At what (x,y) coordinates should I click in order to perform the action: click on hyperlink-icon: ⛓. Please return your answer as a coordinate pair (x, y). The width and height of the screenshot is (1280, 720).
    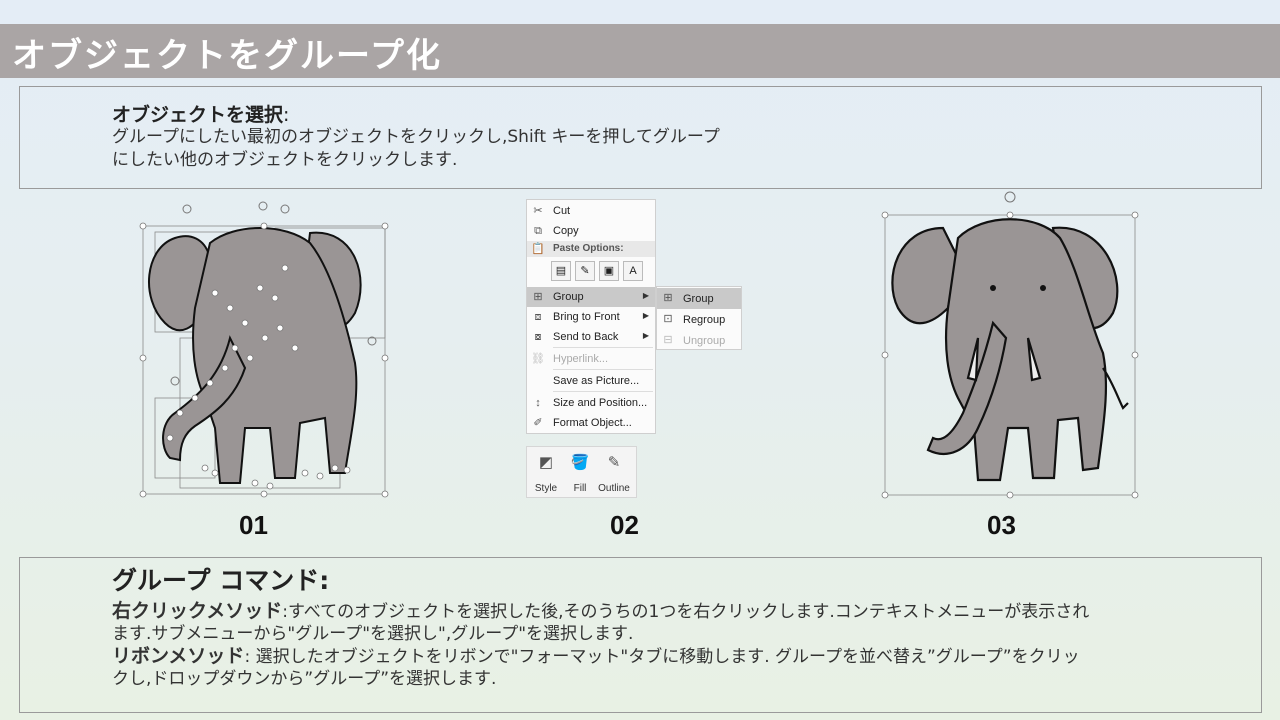
    Looking at the image, I should click on (538, 359).